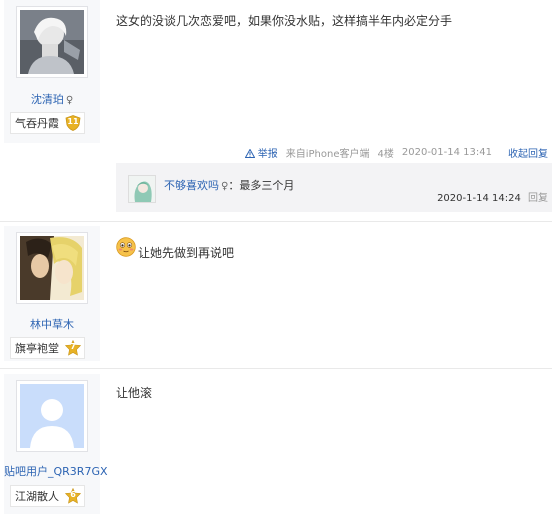 This screenshot has height=514, width=552. I want to click on default-avatar-icon, so click(52, 416).